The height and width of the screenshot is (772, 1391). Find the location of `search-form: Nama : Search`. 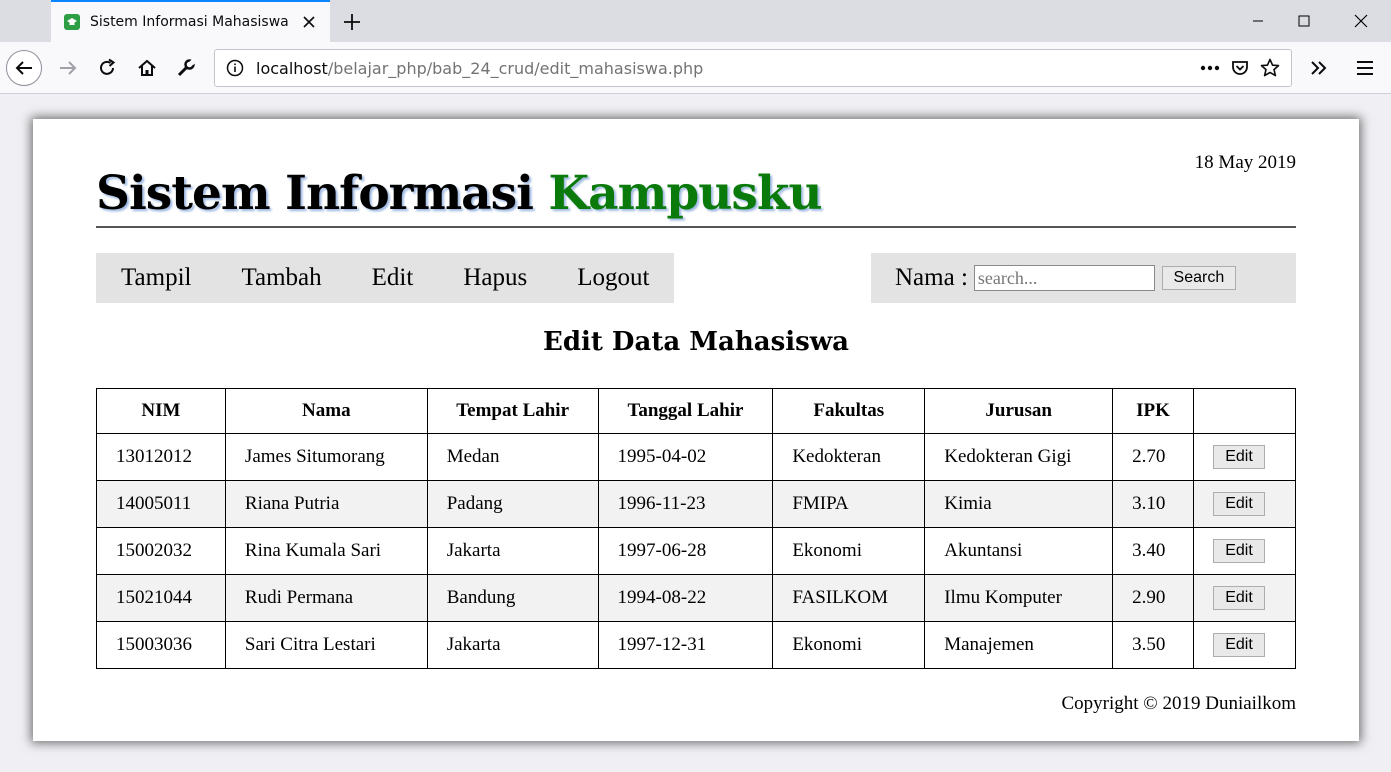

search-form: Nama : Search is located at coordinates (1083, 278).